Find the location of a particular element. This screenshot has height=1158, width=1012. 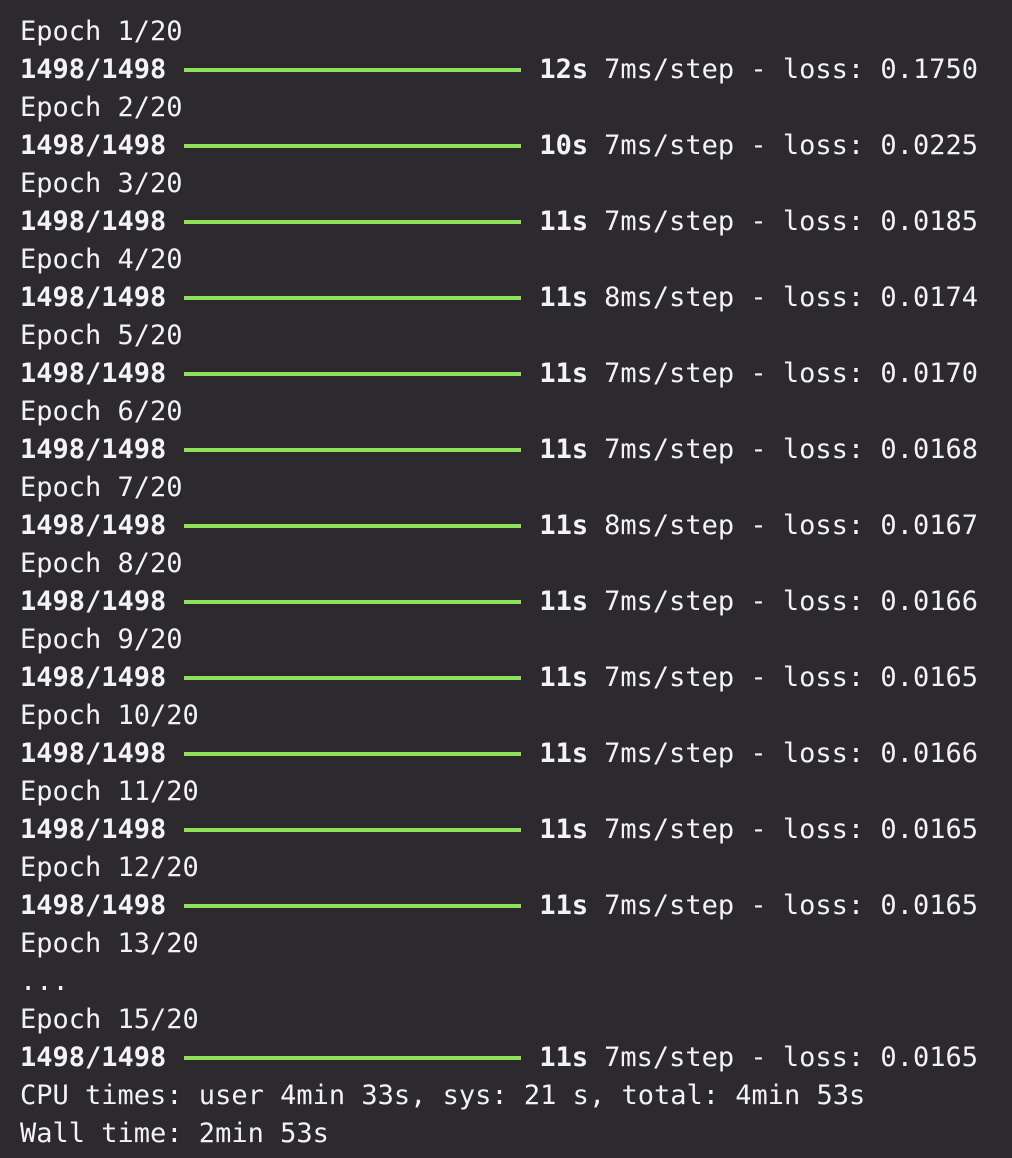

epoch-header: Epoch 15/20 is located at coordinates (109, 1019).